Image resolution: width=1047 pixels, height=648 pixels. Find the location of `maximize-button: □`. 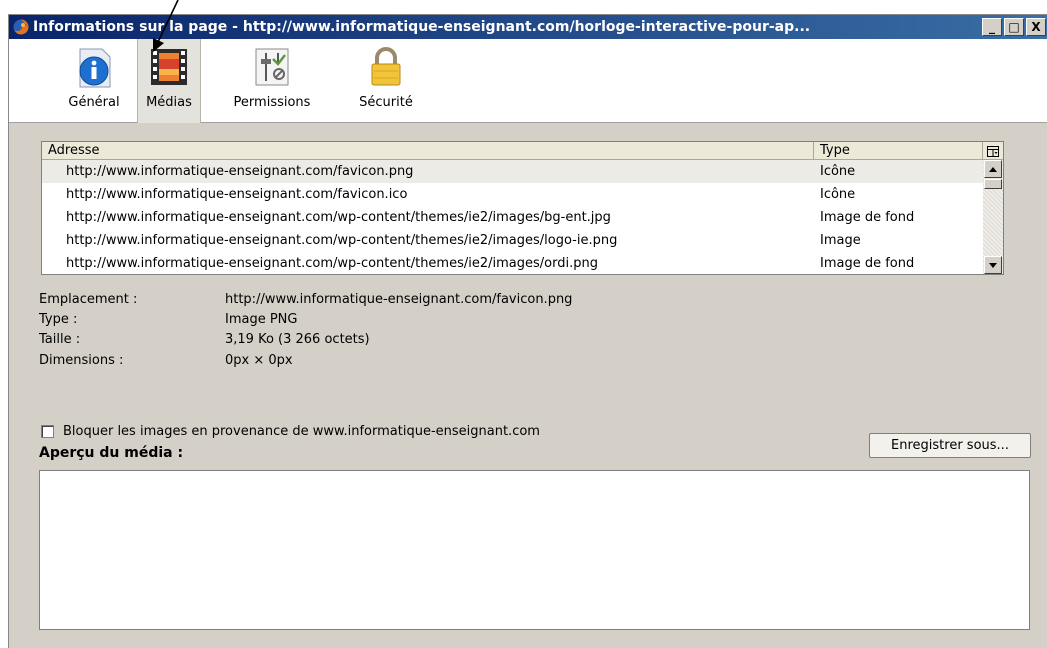

maximize-button: □ is located at coordinates (1014, 27).